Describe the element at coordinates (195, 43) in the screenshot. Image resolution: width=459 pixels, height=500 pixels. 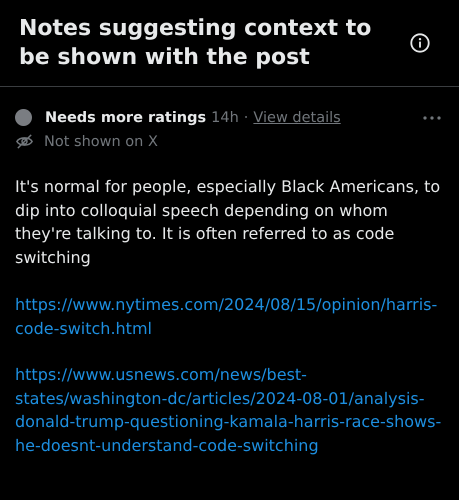
I see `header-title: Notes suggesting context to be shown with the post` at that location.